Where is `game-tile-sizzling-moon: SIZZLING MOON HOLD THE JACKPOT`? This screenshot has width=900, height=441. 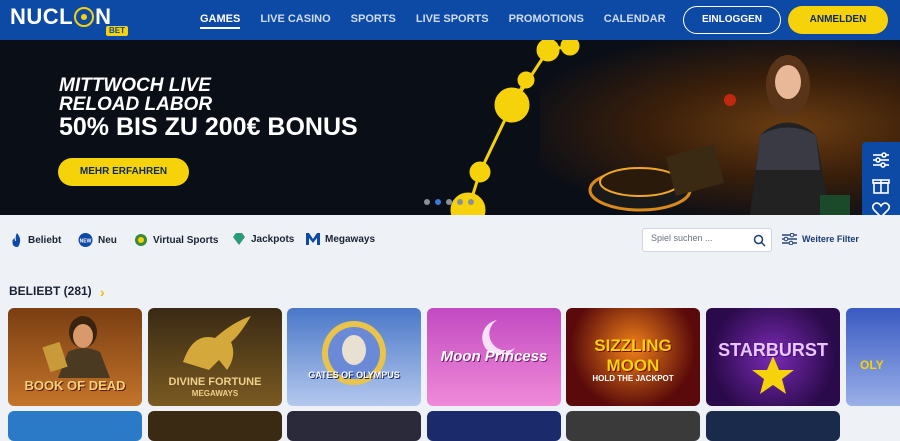
game-tile-sizzling-moon: SIZZLING MOON HOLD THE JACKPOT is located at coordinates (633, 357).